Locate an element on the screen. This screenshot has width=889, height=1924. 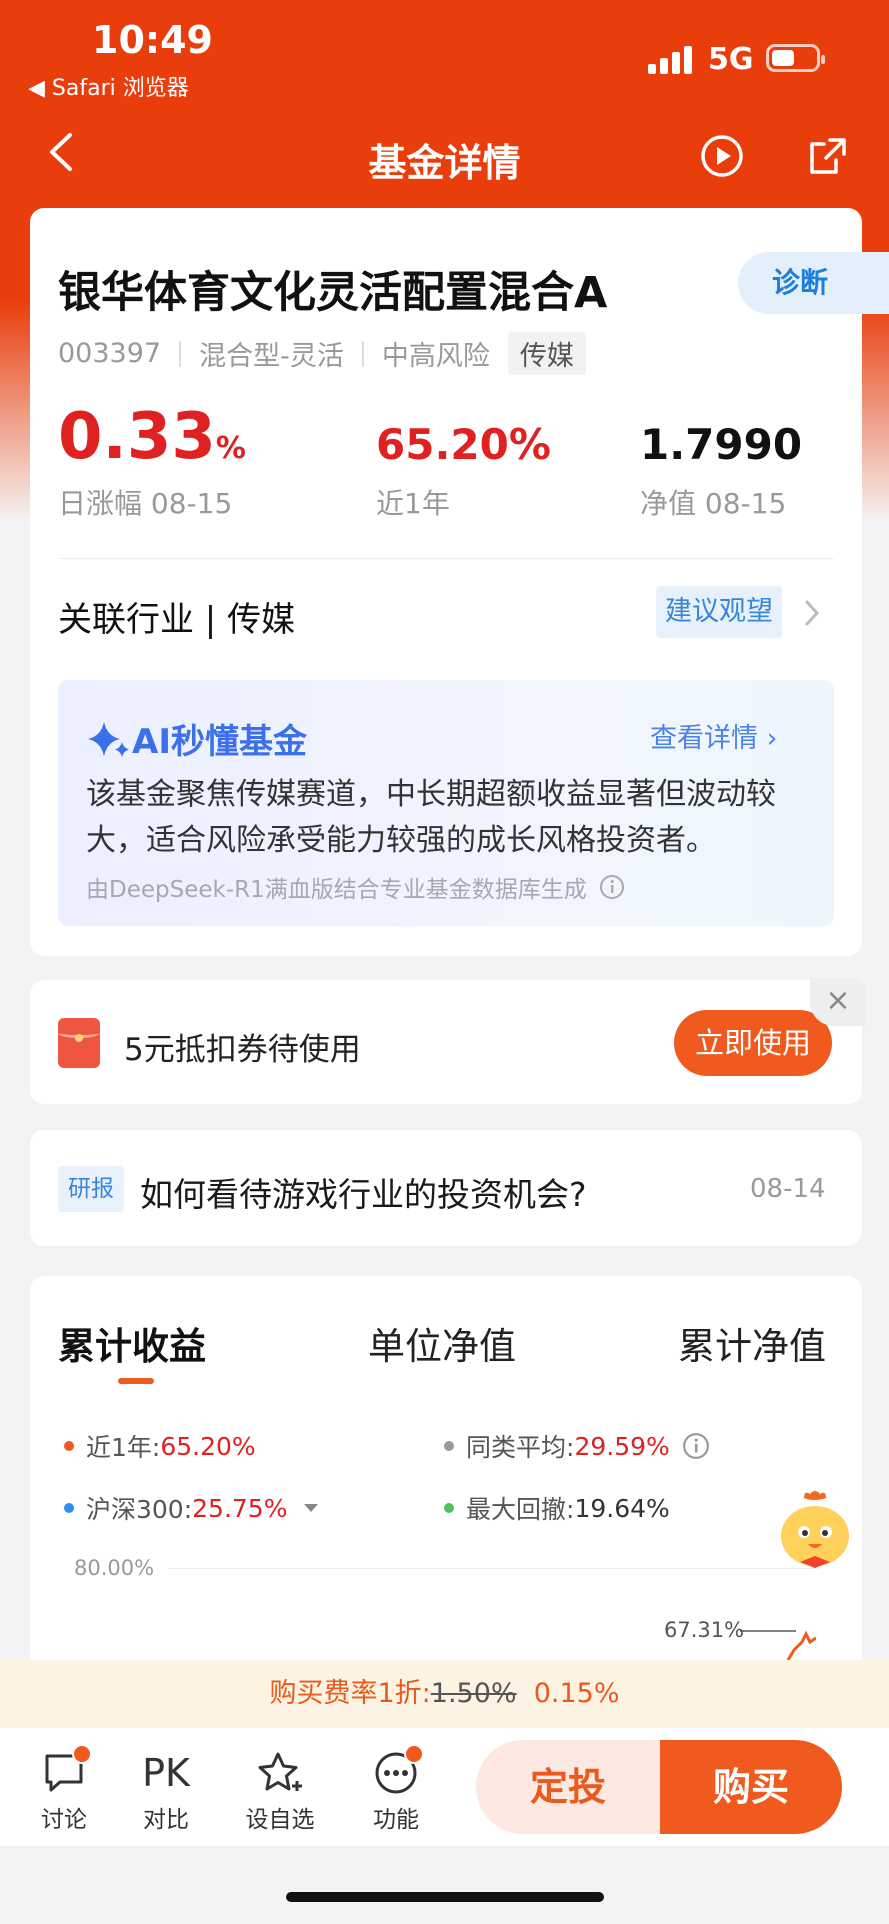
nav-value: 1.7990 is located at coordinates (721, 444).